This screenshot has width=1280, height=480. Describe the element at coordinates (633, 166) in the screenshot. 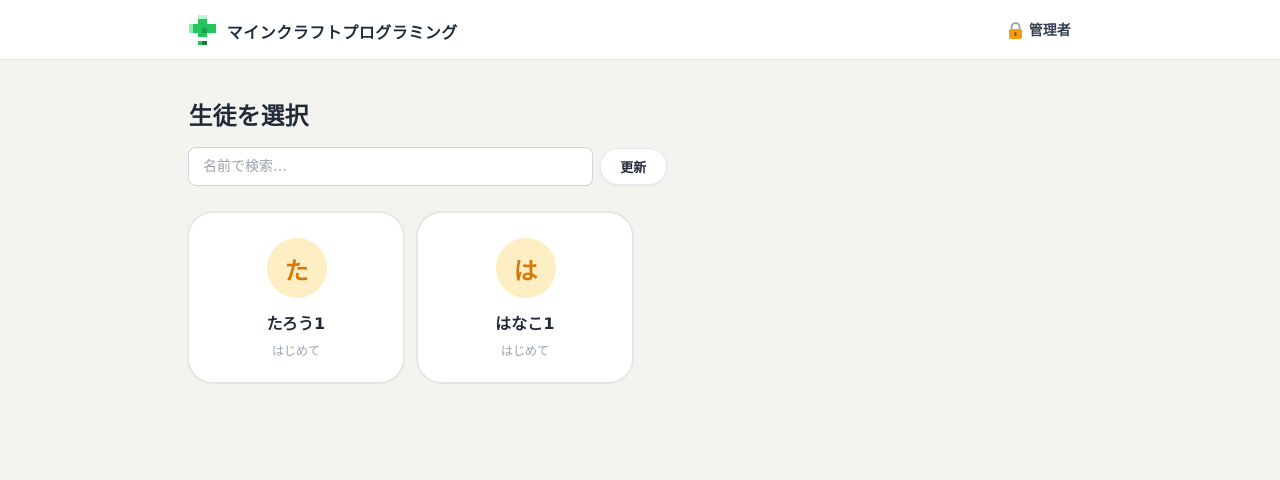

I see `refresh-button: 更新` at that location.